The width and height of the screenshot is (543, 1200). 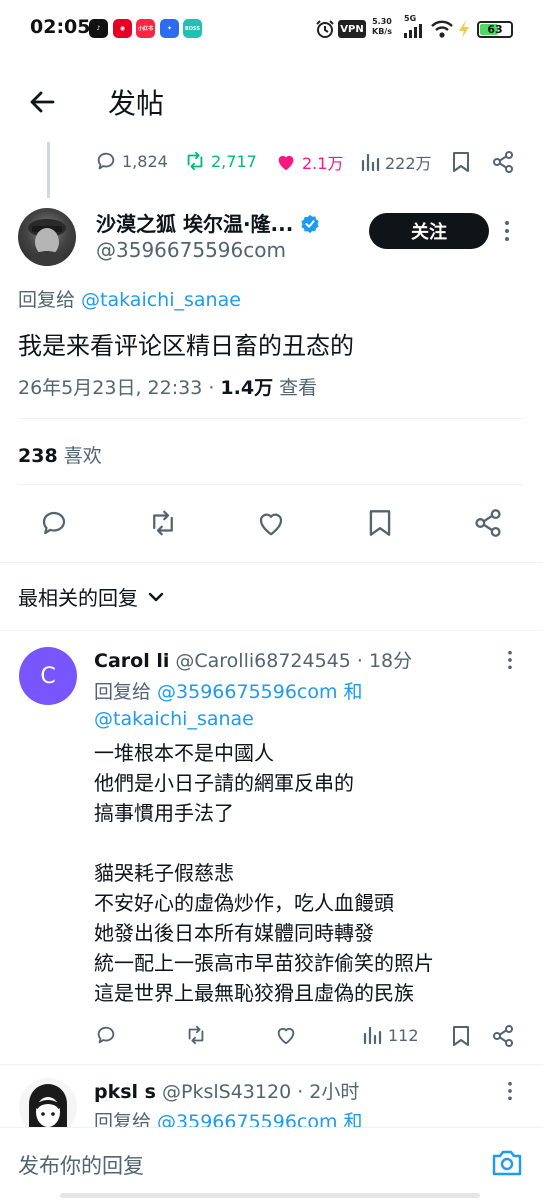 What do you see at coordinates (131, 661) in the screenshot?
I see `reply-author-name: Carol li` at bounding box center [131, 661].